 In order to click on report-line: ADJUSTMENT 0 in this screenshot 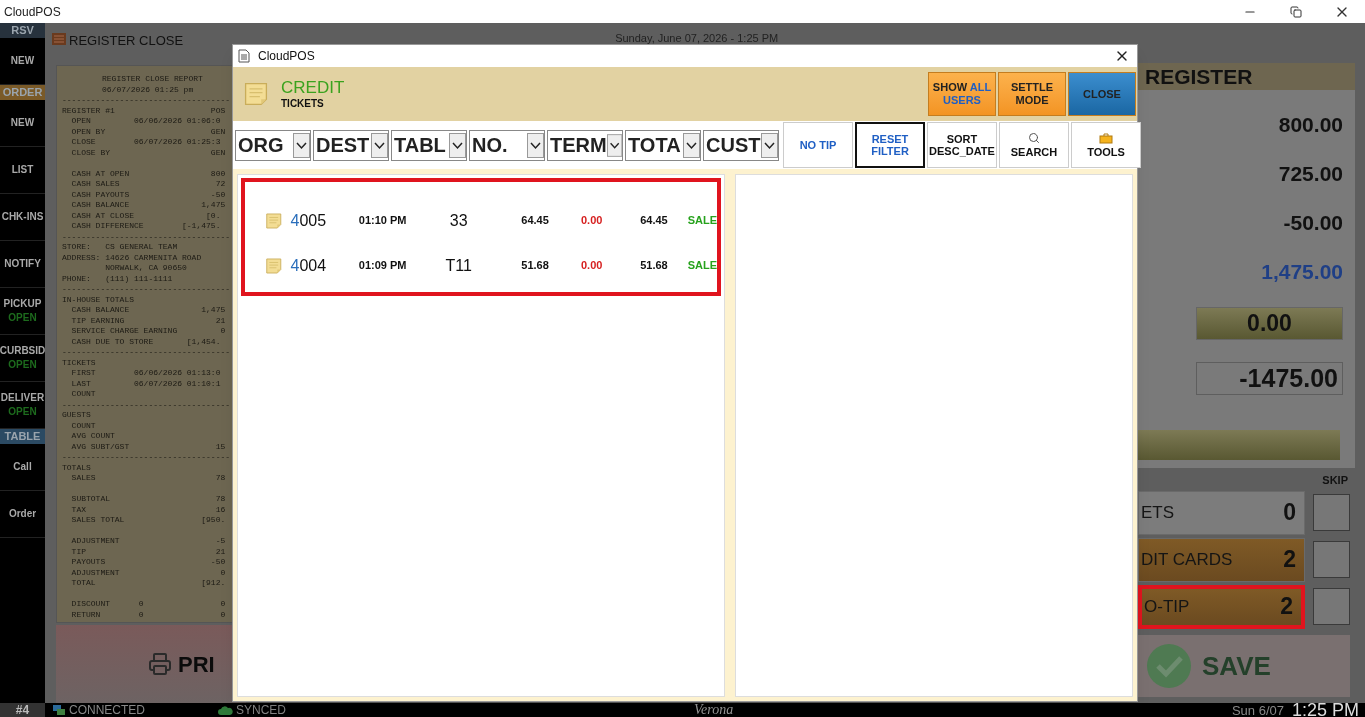, I will do `click(148, 572)`.